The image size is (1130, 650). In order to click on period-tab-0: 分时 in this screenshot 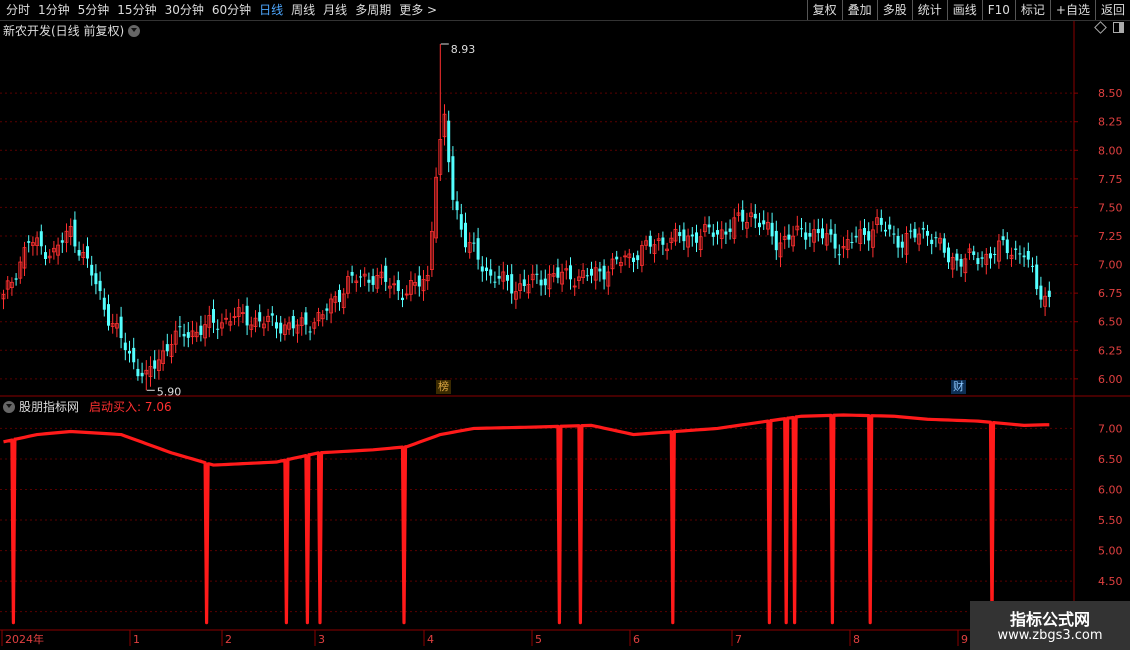, I will do `click(18, 10)`.